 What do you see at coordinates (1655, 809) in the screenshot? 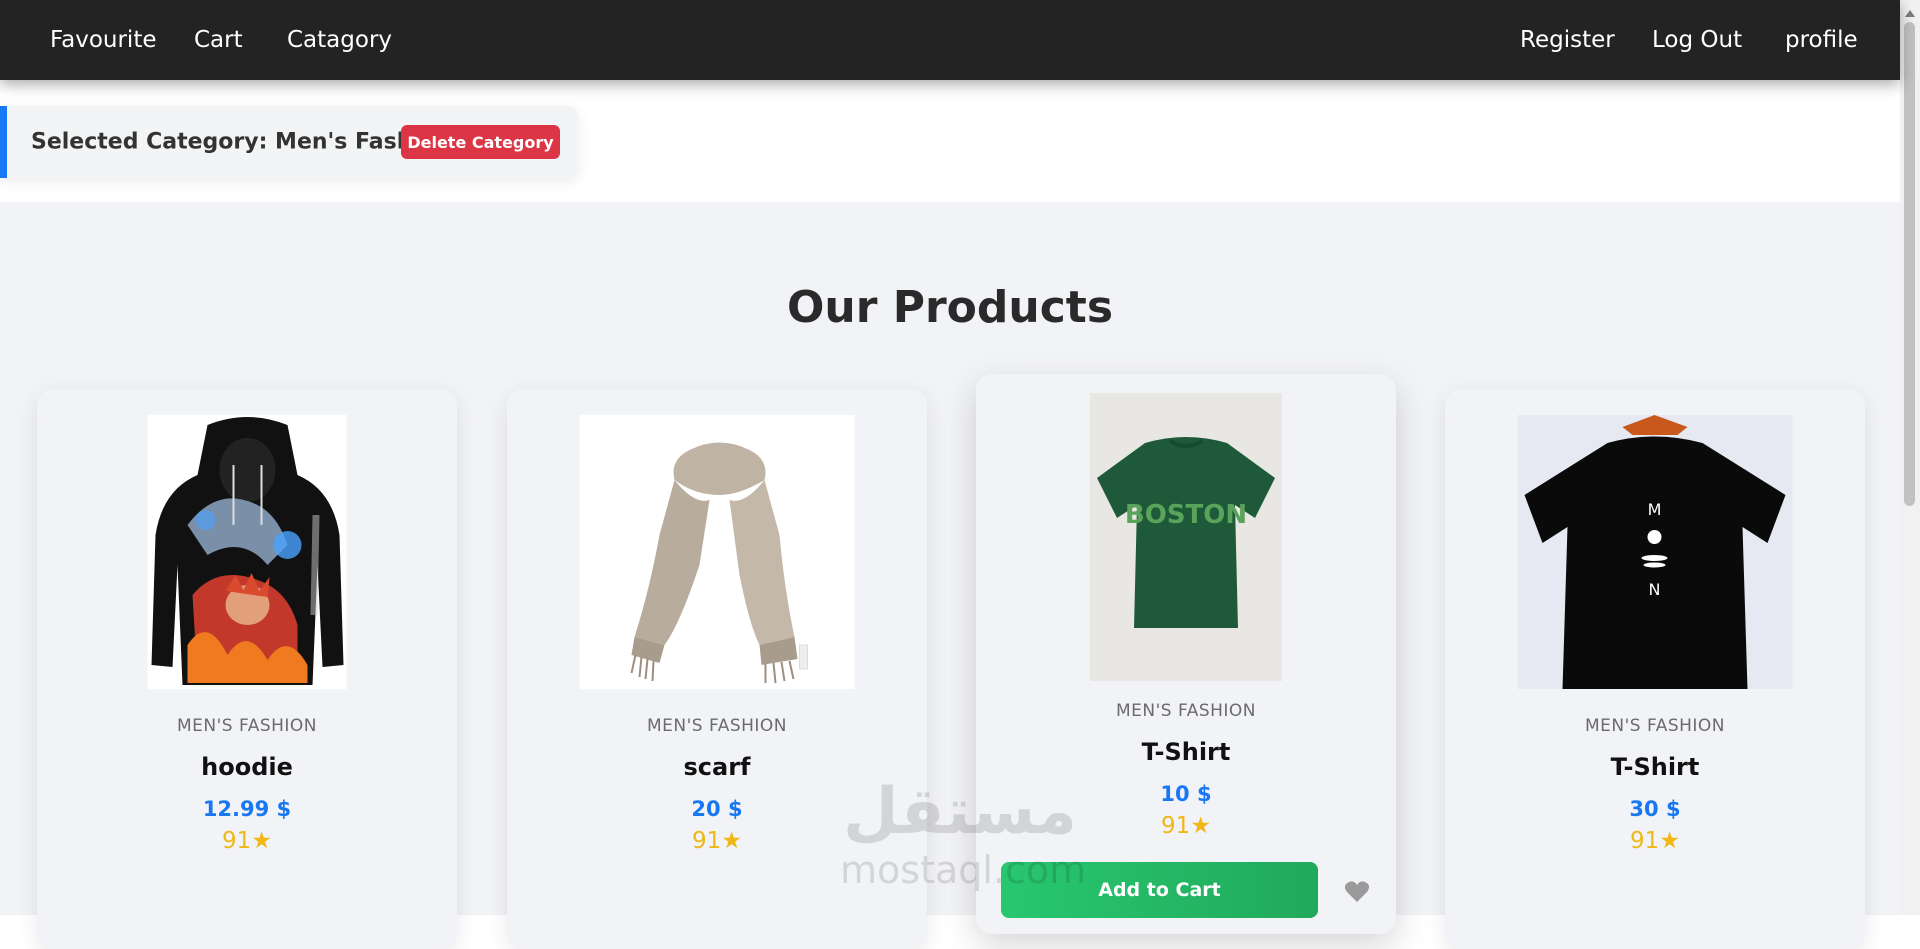
I see `product-price: 30 $` at bounding box center [1655, 809].